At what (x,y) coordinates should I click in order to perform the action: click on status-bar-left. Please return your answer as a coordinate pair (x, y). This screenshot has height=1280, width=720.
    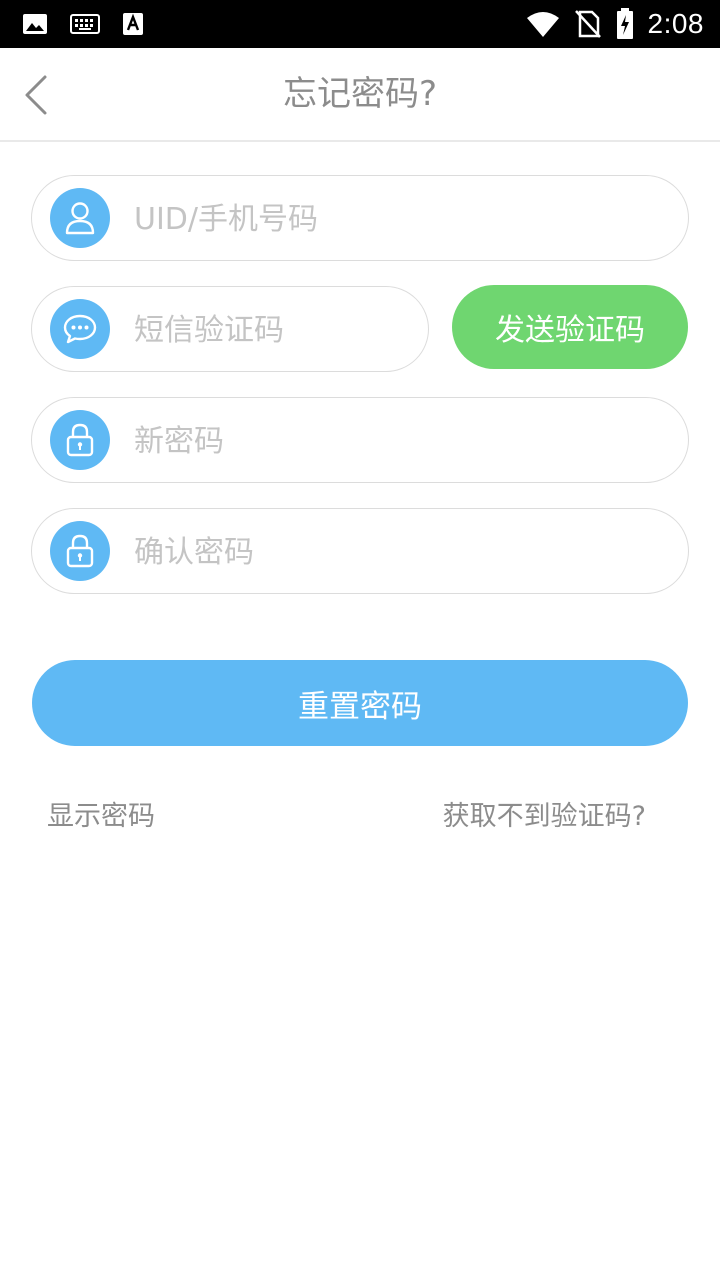
    Looking at the image, I should click on (83, 24).